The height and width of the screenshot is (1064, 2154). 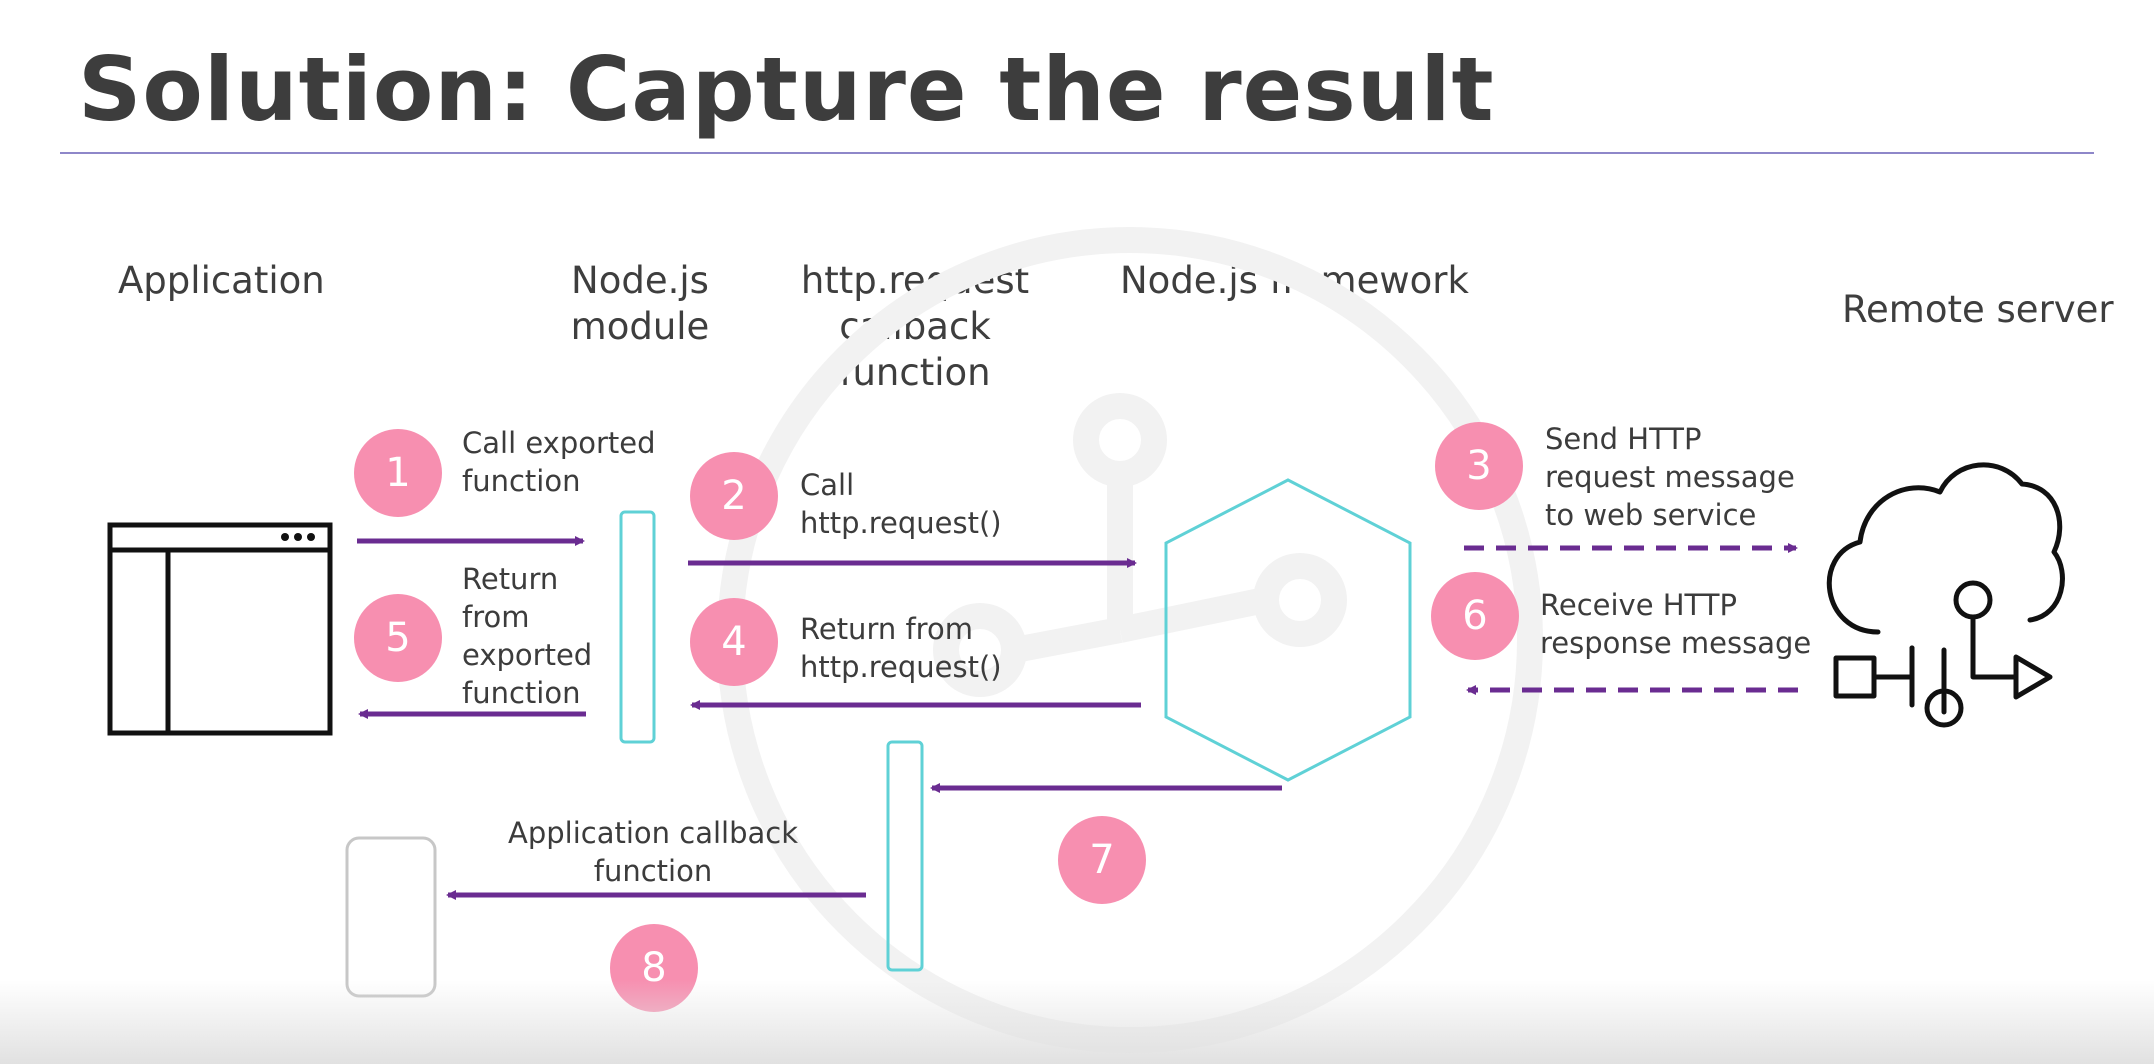 What do you see at coordinates (1479, 466) in the screenshot?
I see `step-badge-3: 3` at bounding box center [1479, 466].